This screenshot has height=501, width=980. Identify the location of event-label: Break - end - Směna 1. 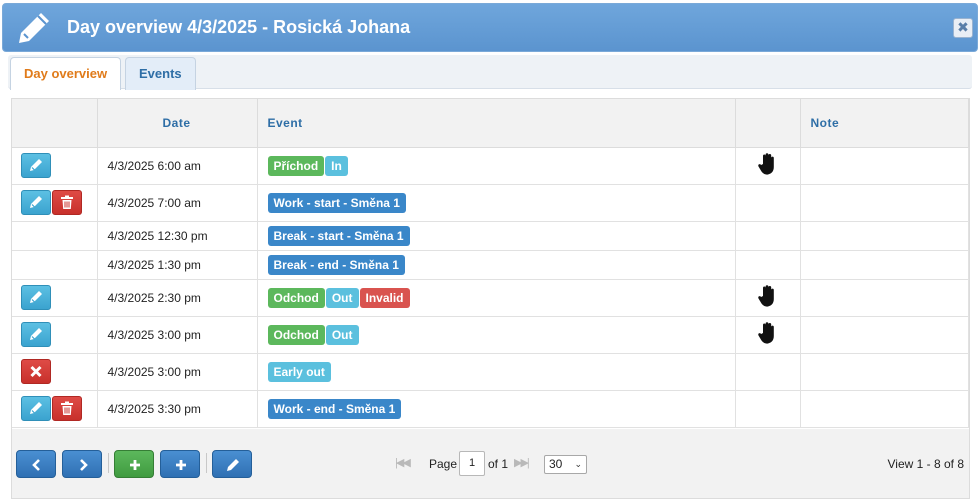
(336, 264).